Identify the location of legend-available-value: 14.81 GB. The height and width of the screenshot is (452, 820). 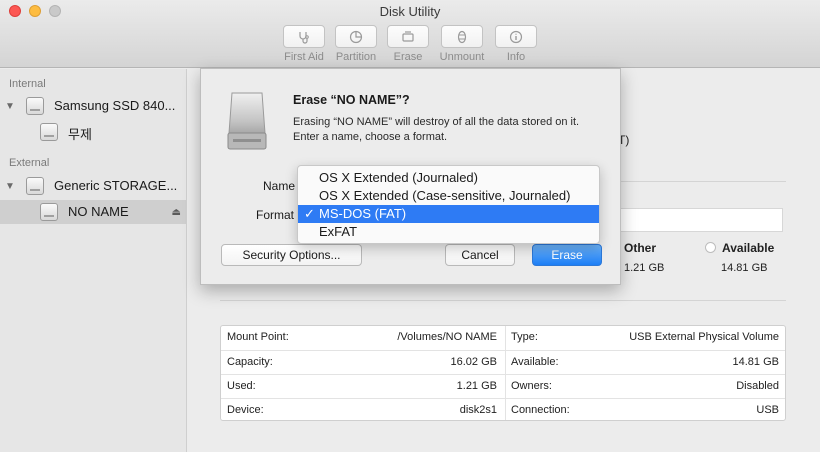
(744, 268).